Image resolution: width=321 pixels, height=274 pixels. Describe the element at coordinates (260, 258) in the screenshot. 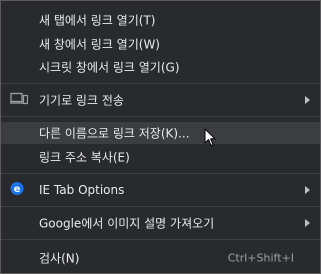

I see `shortcut-label: Ctrl+Shift+I` at that location.